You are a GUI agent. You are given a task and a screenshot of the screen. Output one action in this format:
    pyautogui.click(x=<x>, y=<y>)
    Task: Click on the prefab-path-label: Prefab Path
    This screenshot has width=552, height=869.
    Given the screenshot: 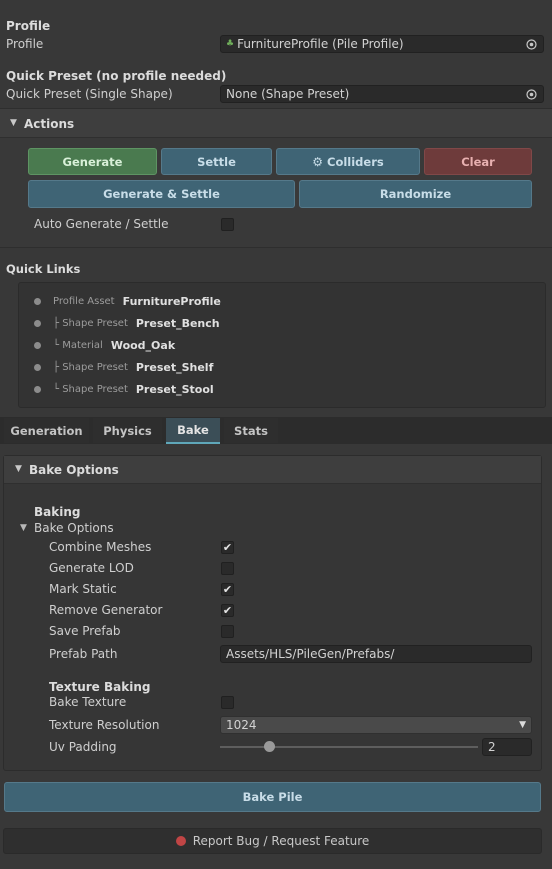 What is the action you would take?
    pyautogui.click(x=83, y=654)
    